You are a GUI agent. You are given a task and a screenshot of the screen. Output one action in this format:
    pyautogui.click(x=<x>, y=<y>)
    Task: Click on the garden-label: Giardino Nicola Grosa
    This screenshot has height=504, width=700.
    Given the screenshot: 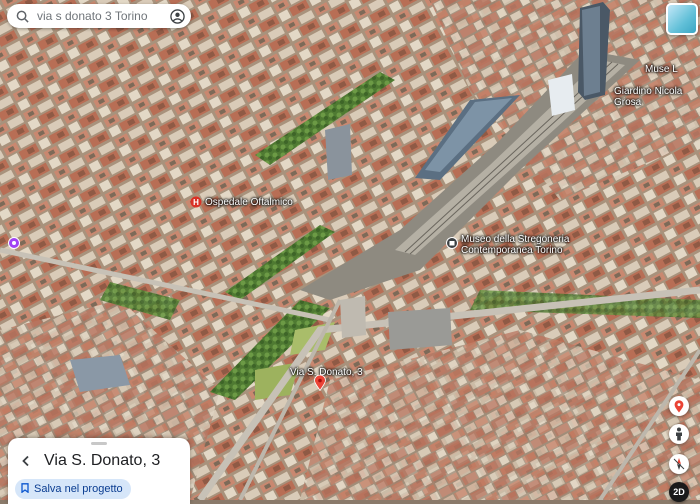 What is the action you would take?
    pyautogui.click(x=654, y=97)
    